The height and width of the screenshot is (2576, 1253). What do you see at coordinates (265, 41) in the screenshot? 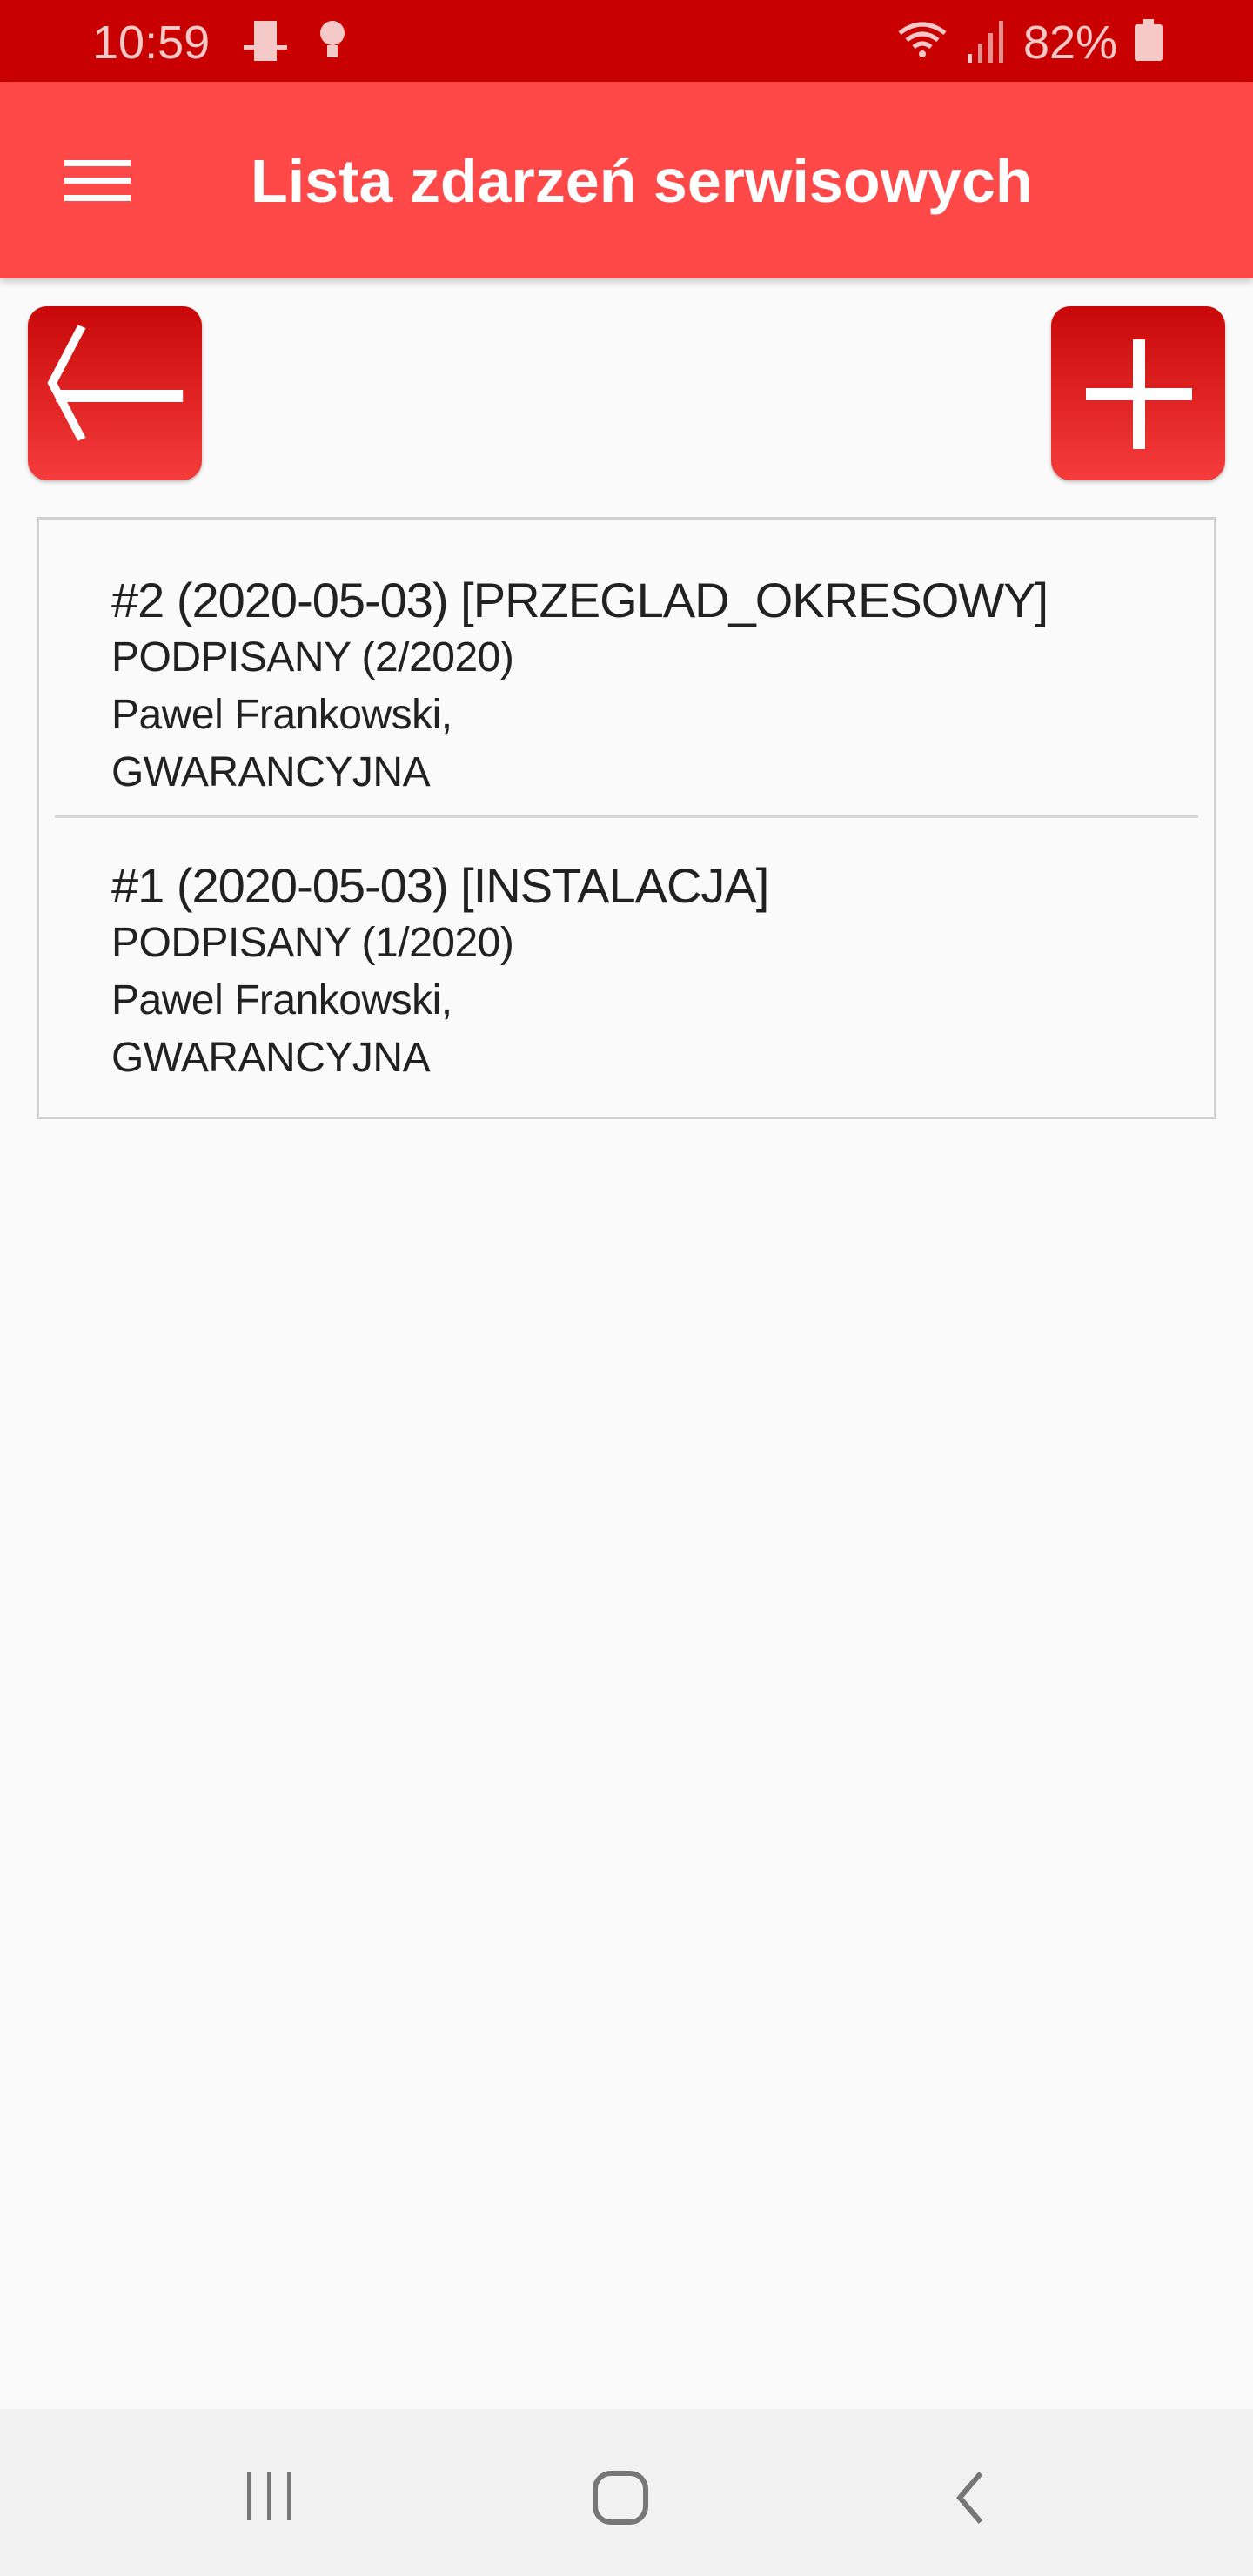
I see `notification-icon` at bounding box center [265, 41].